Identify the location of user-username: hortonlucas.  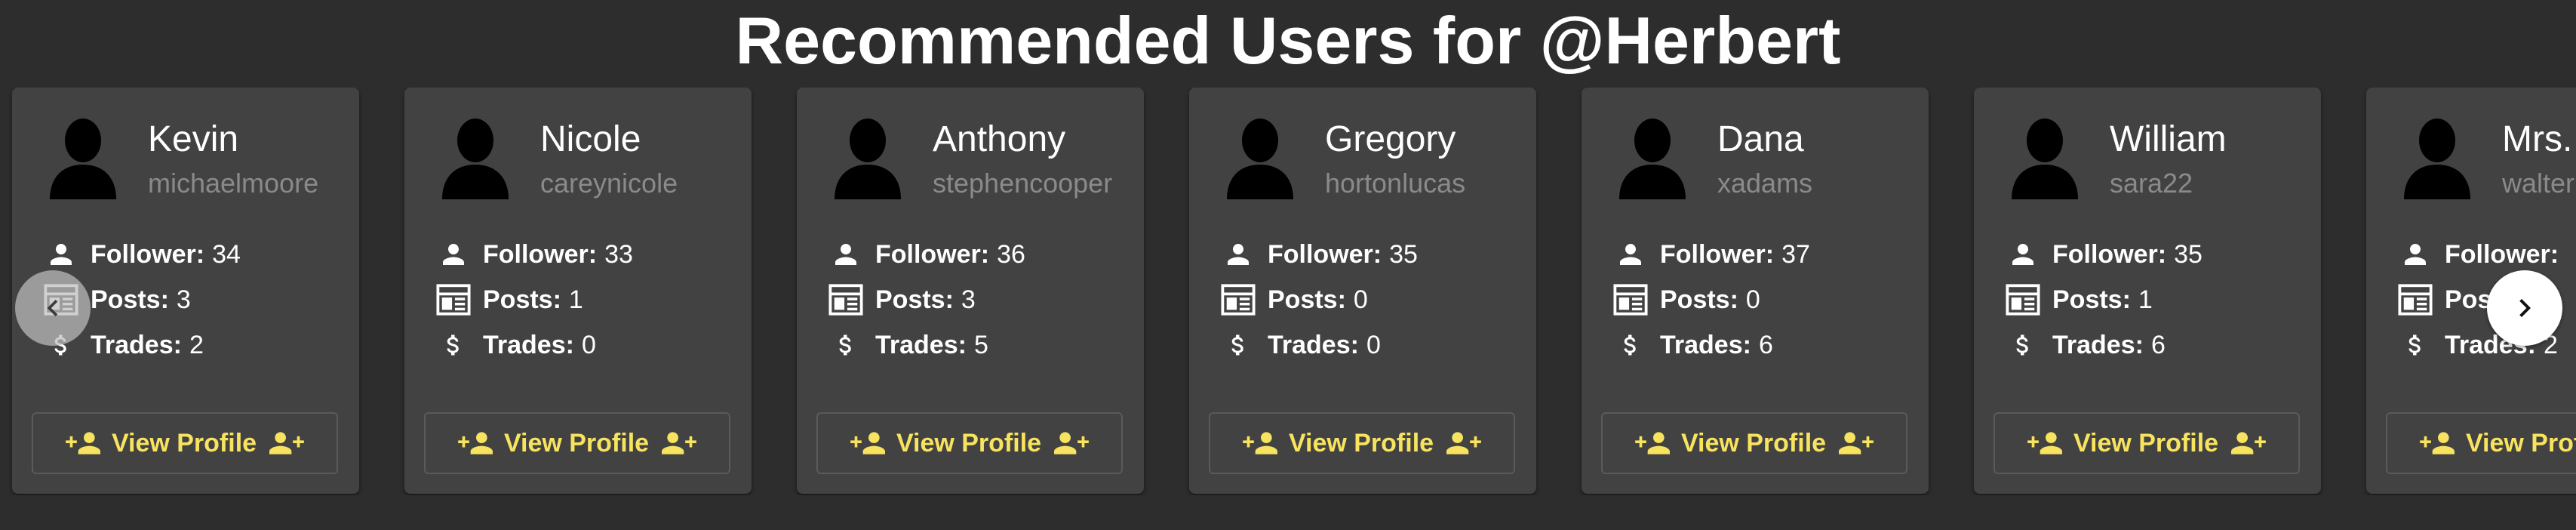
(1395, 183).